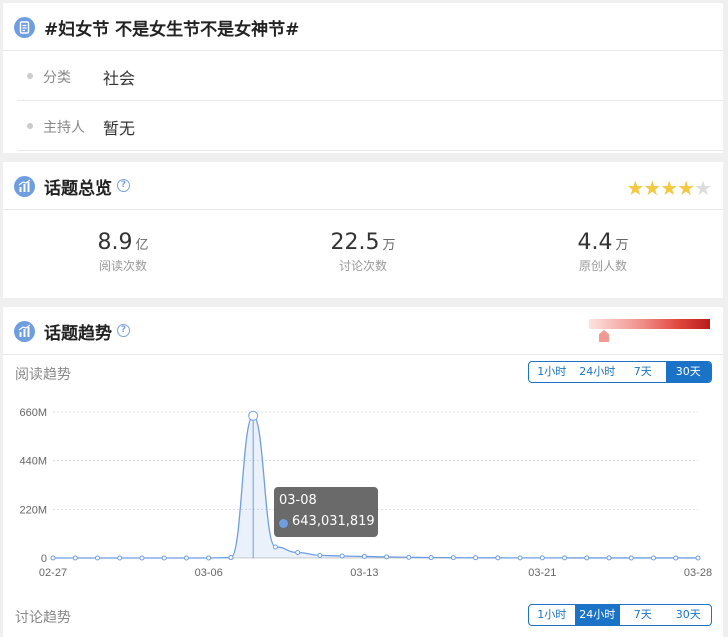 This screenshot has width=728, height=637. I want to click on category-value: 社会, so click(119, 78).